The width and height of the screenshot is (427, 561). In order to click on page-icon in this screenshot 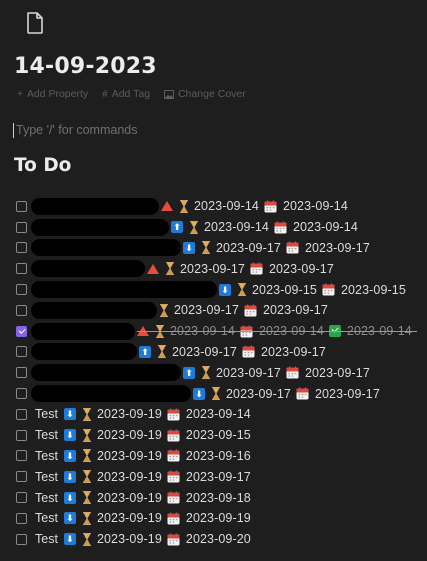, I will do `click(35, 23)`.